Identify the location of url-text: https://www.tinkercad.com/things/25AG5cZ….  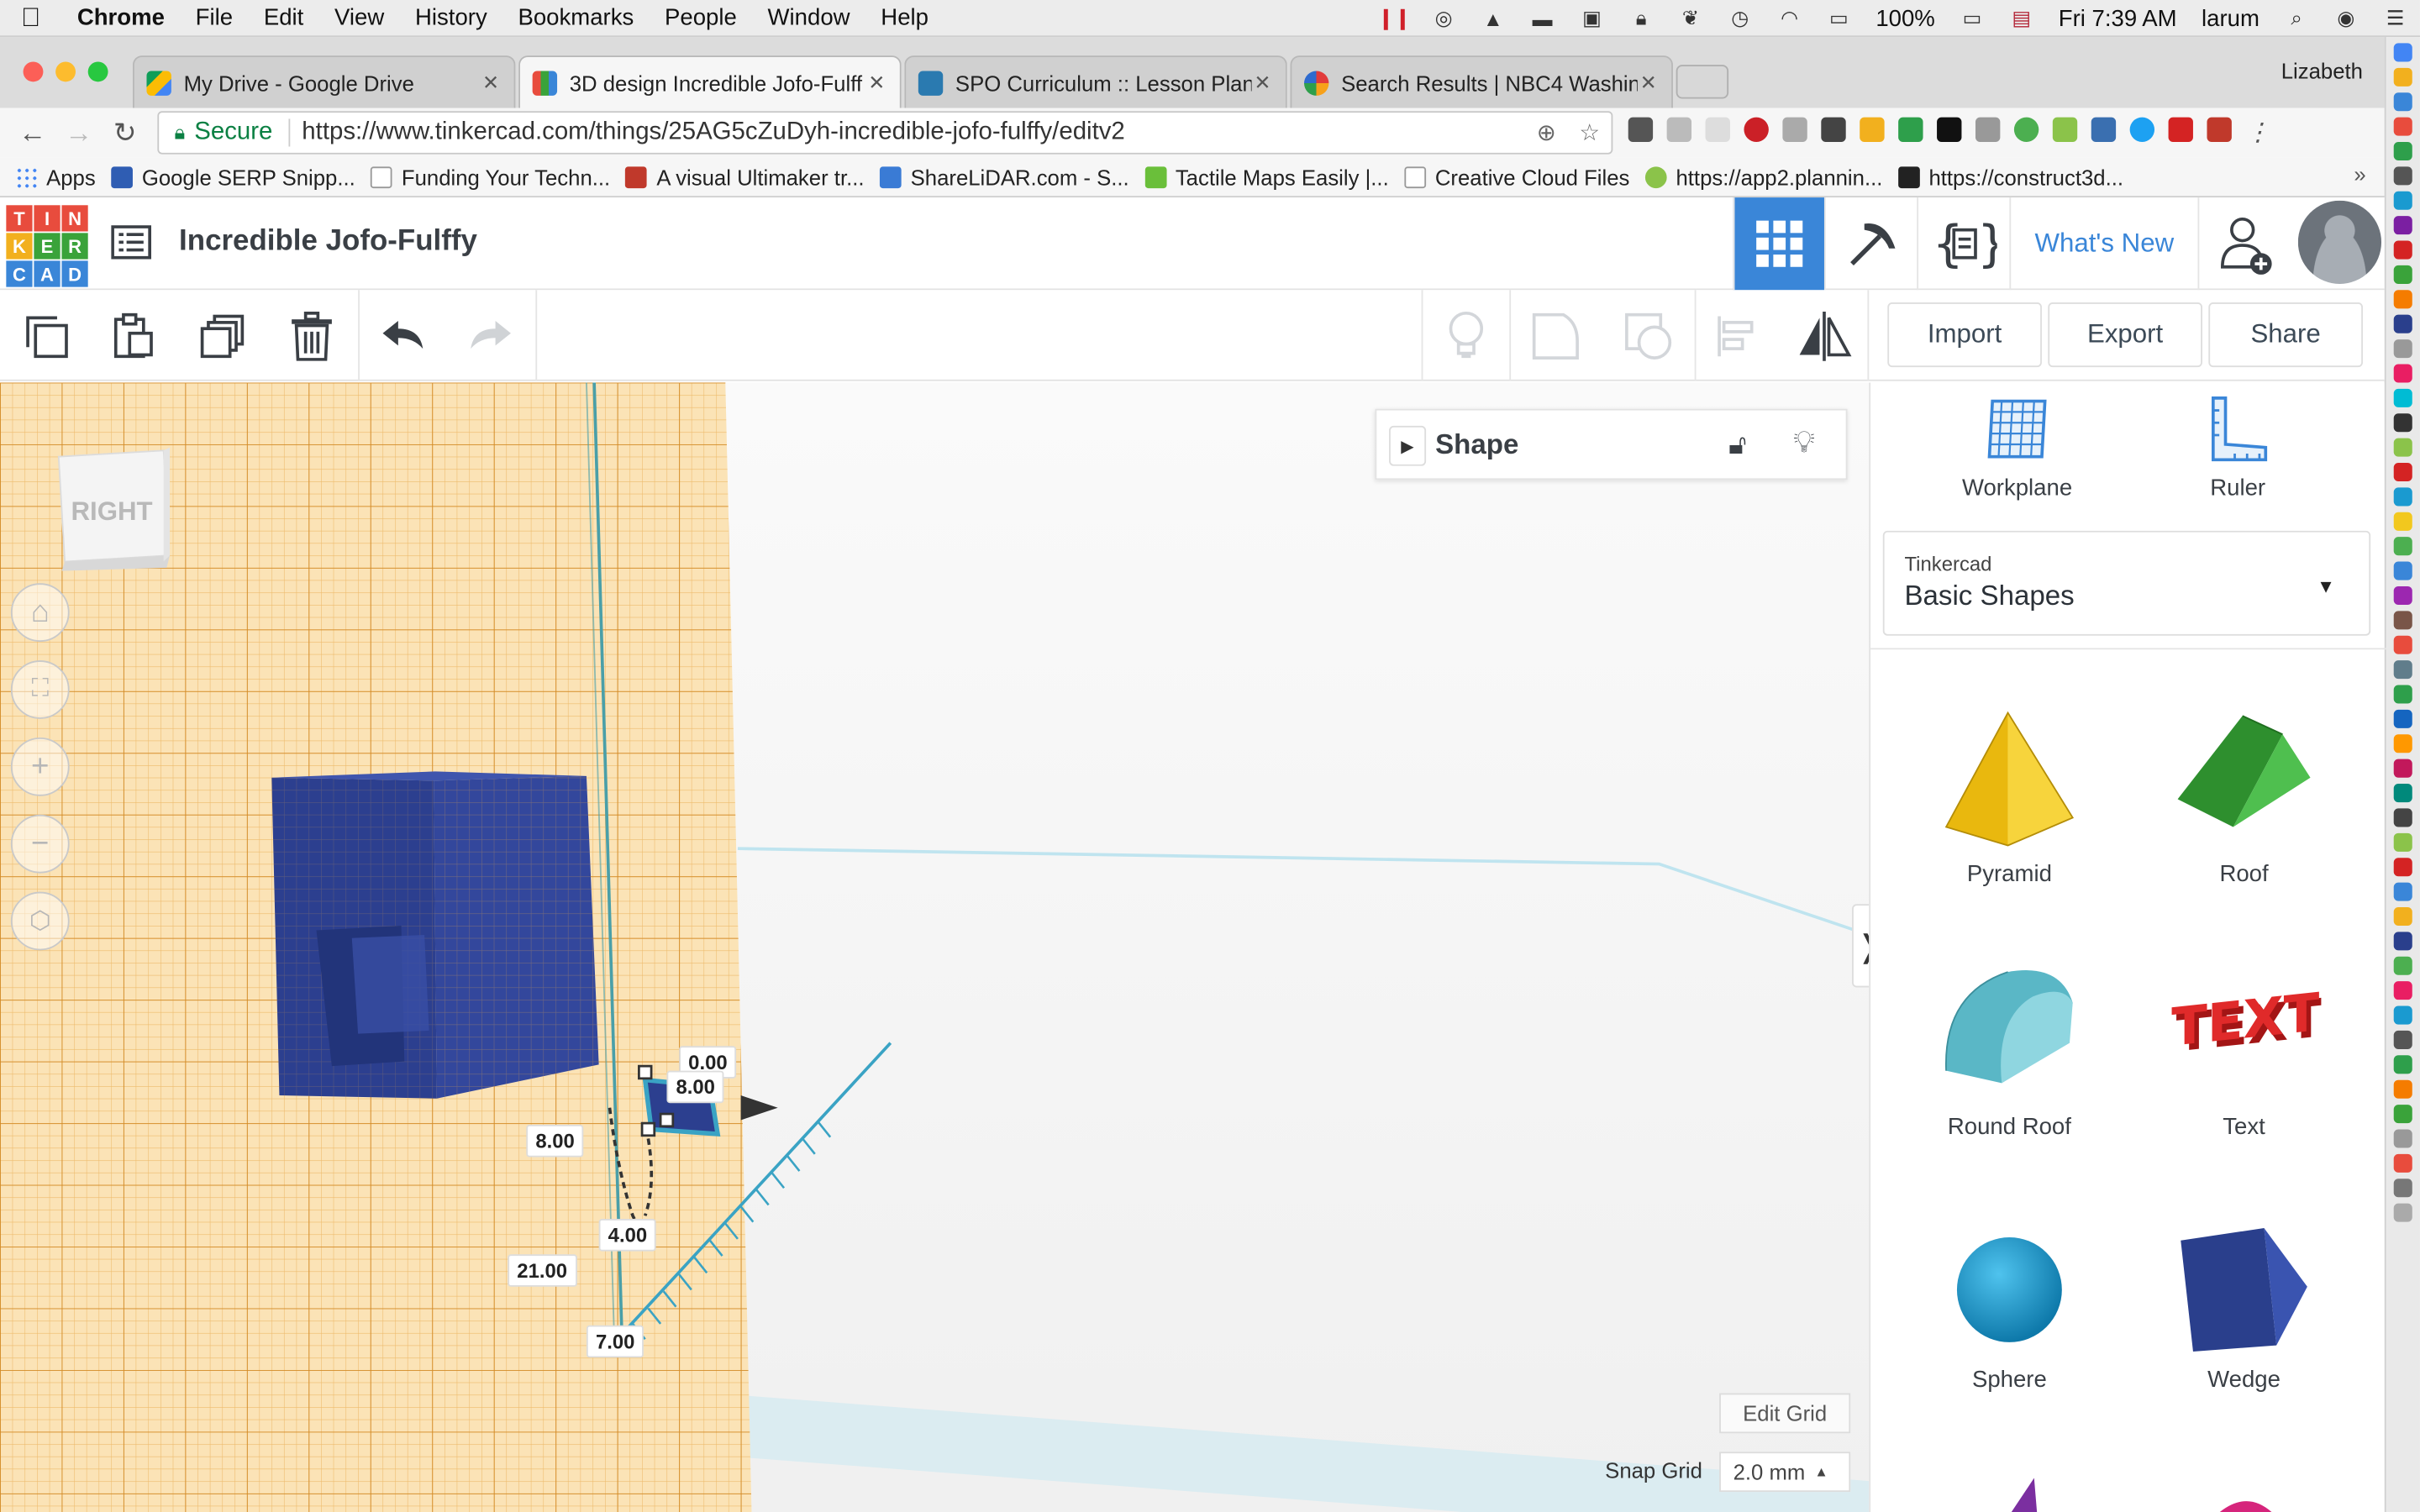
(913, 132).